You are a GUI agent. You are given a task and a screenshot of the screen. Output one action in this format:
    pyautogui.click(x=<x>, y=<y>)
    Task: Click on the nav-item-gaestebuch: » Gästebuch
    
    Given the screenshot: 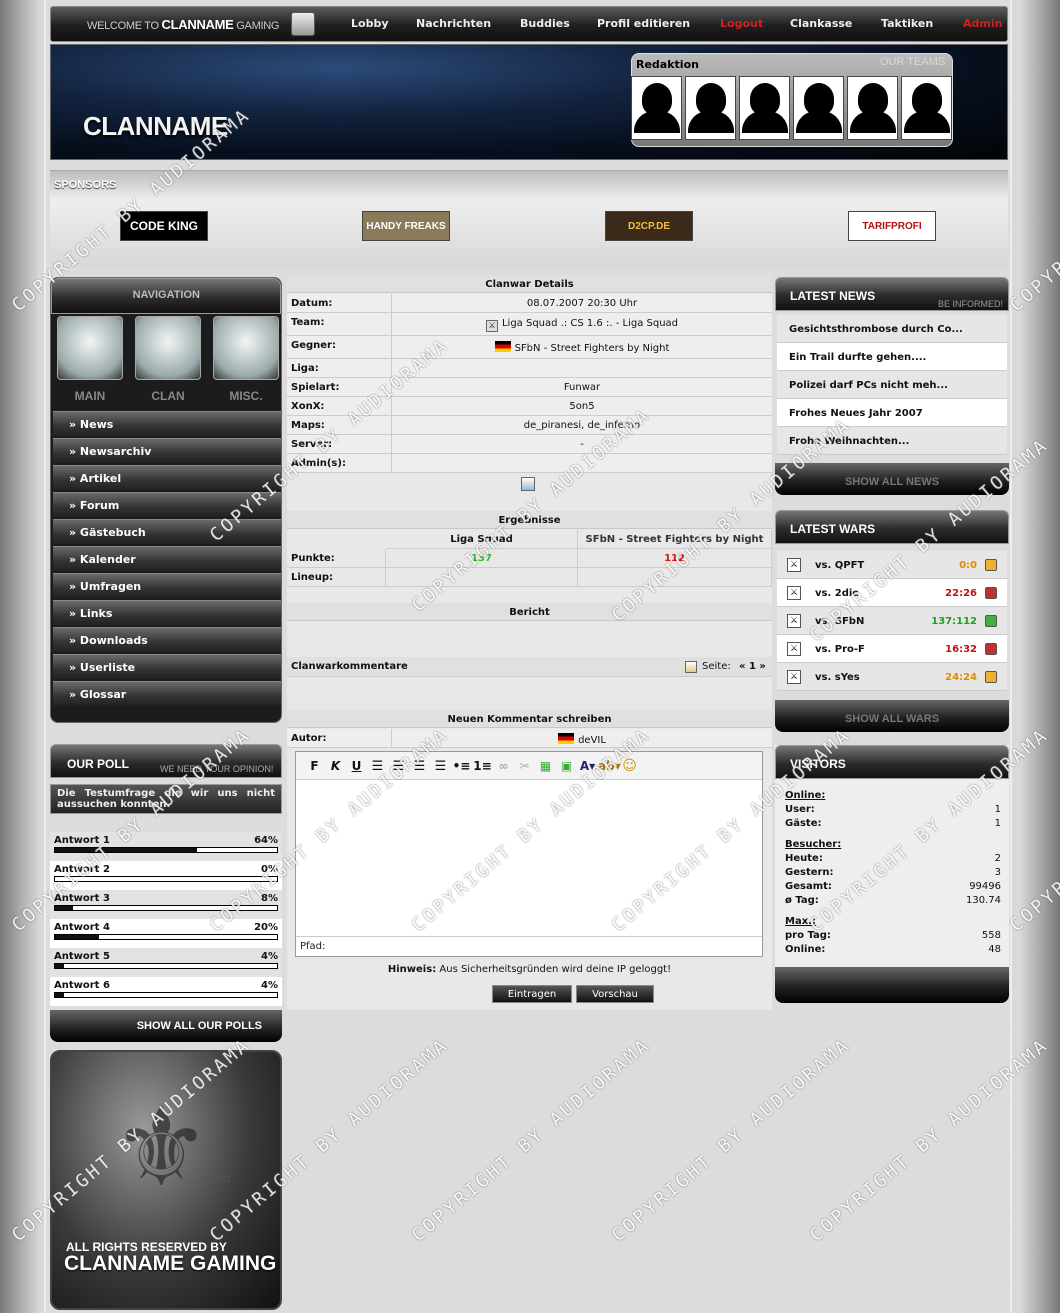 What is the action you would take?
    pyautogui.click(x=167, y=531)
    